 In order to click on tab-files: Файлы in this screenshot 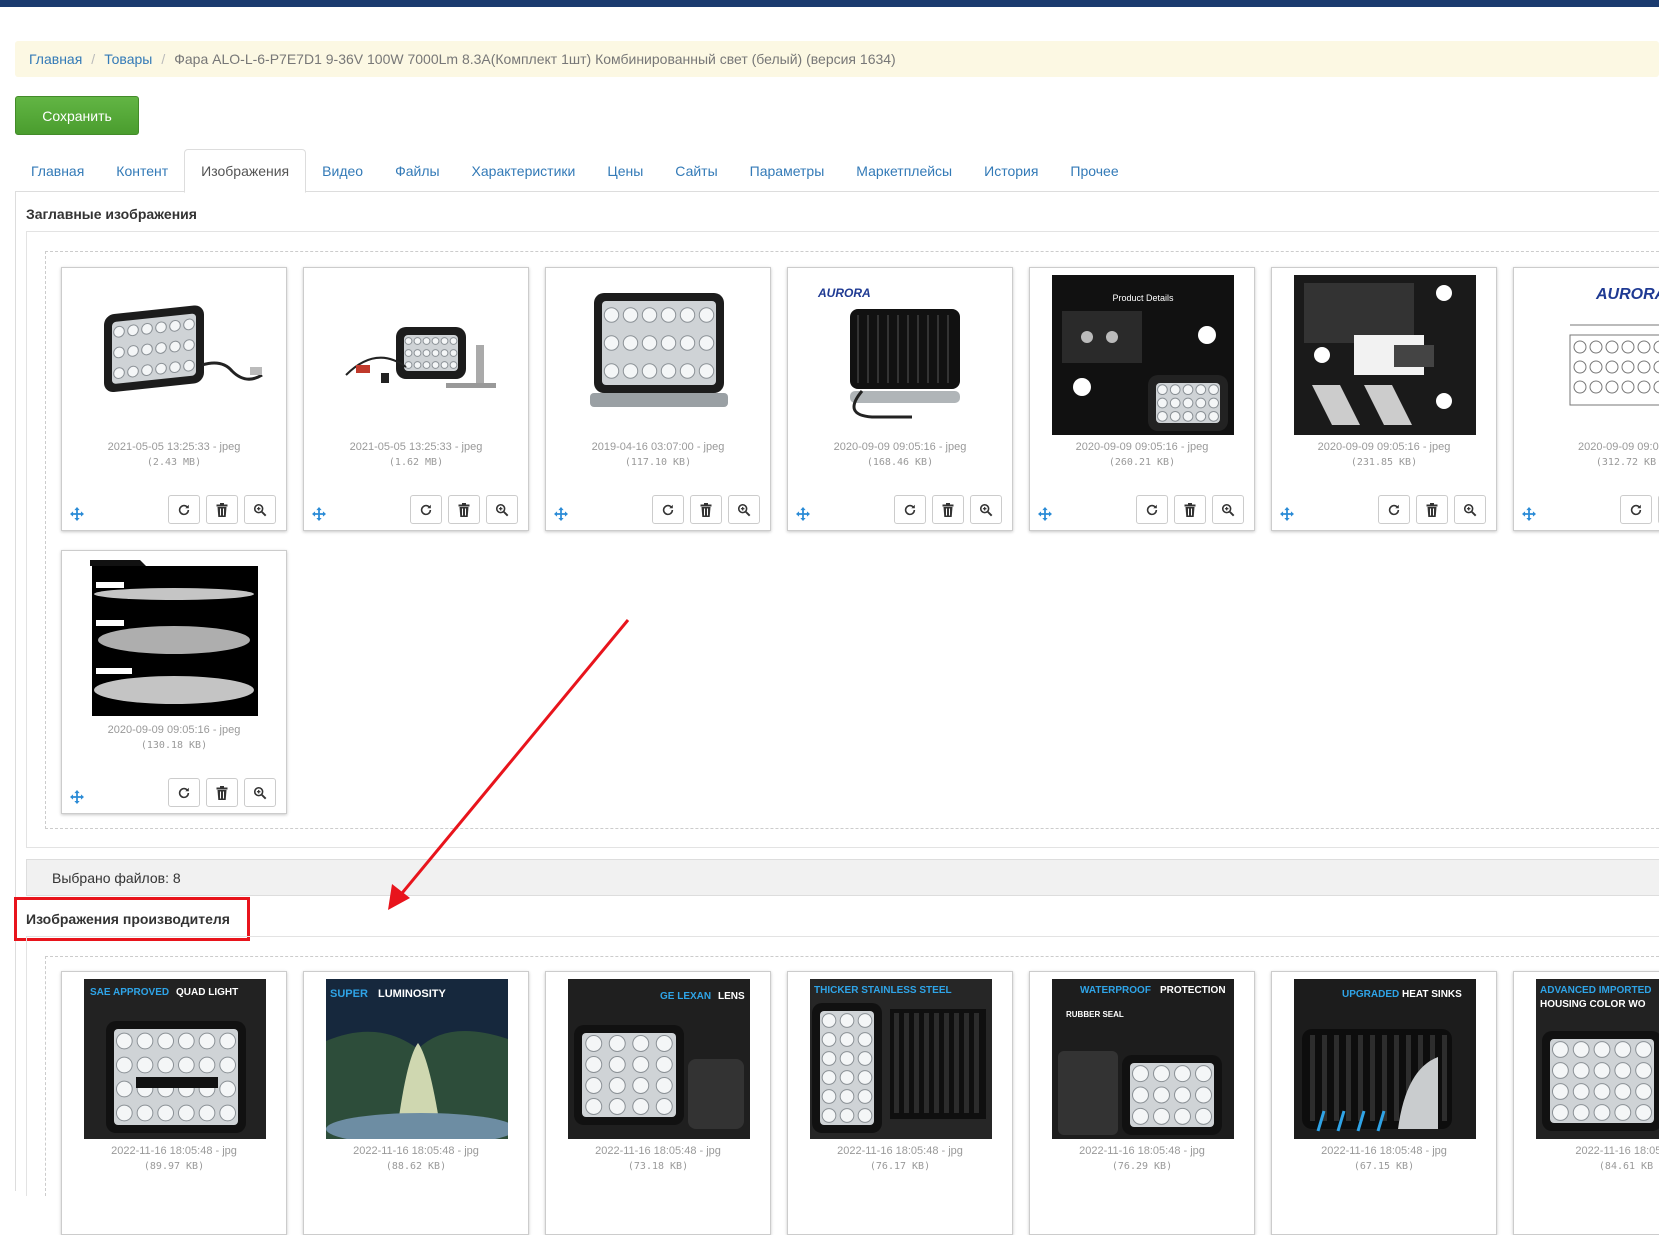, I will do `click(417, 170)`.